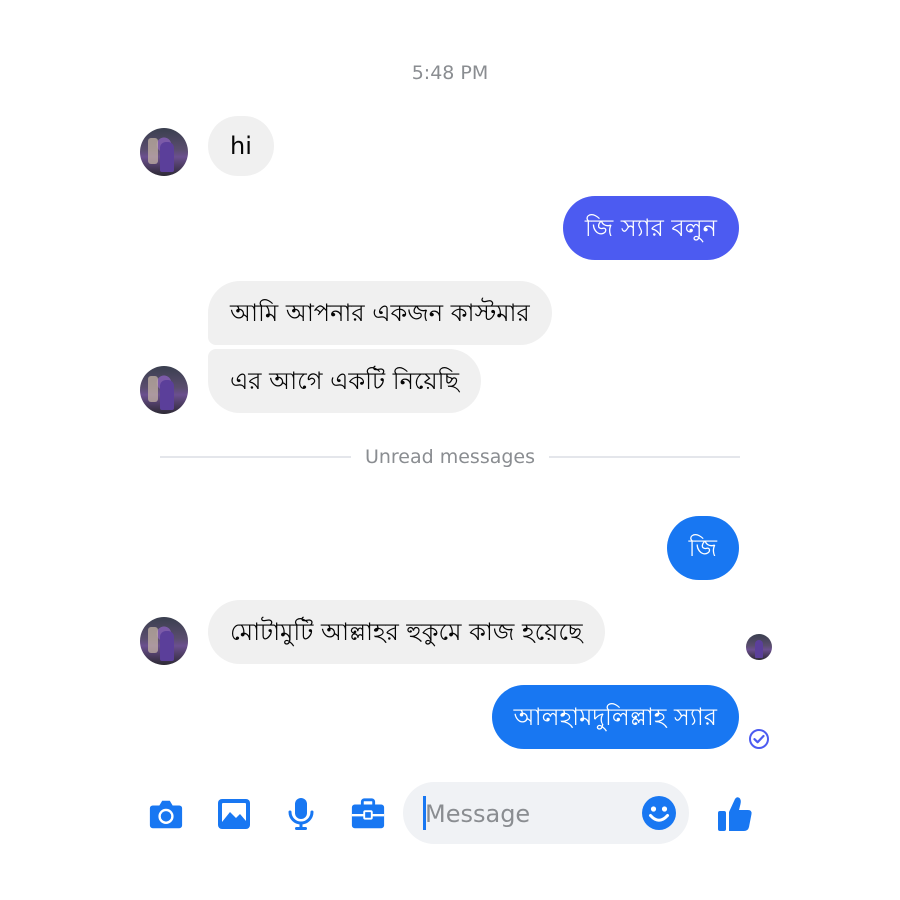  Describe the element at coordinates (241, 146) in the screenshot. I see `message-bubble-incoming: hi` at that location.